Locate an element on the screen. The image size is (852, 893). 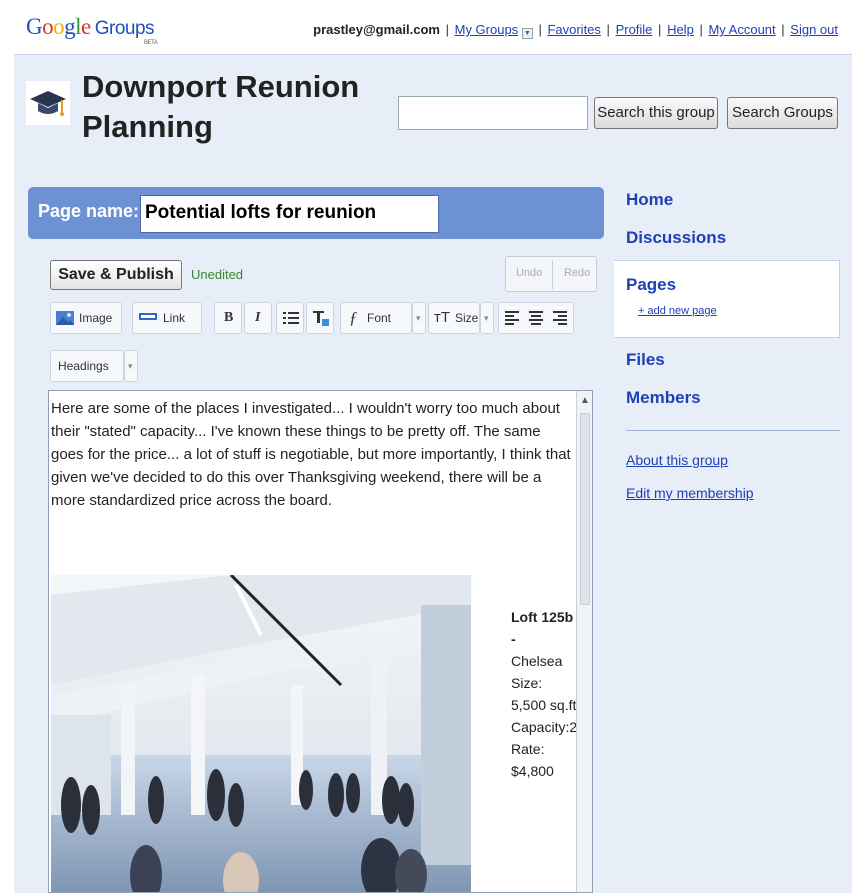
nav-pages: Pages is located at coordinates (651, 285).